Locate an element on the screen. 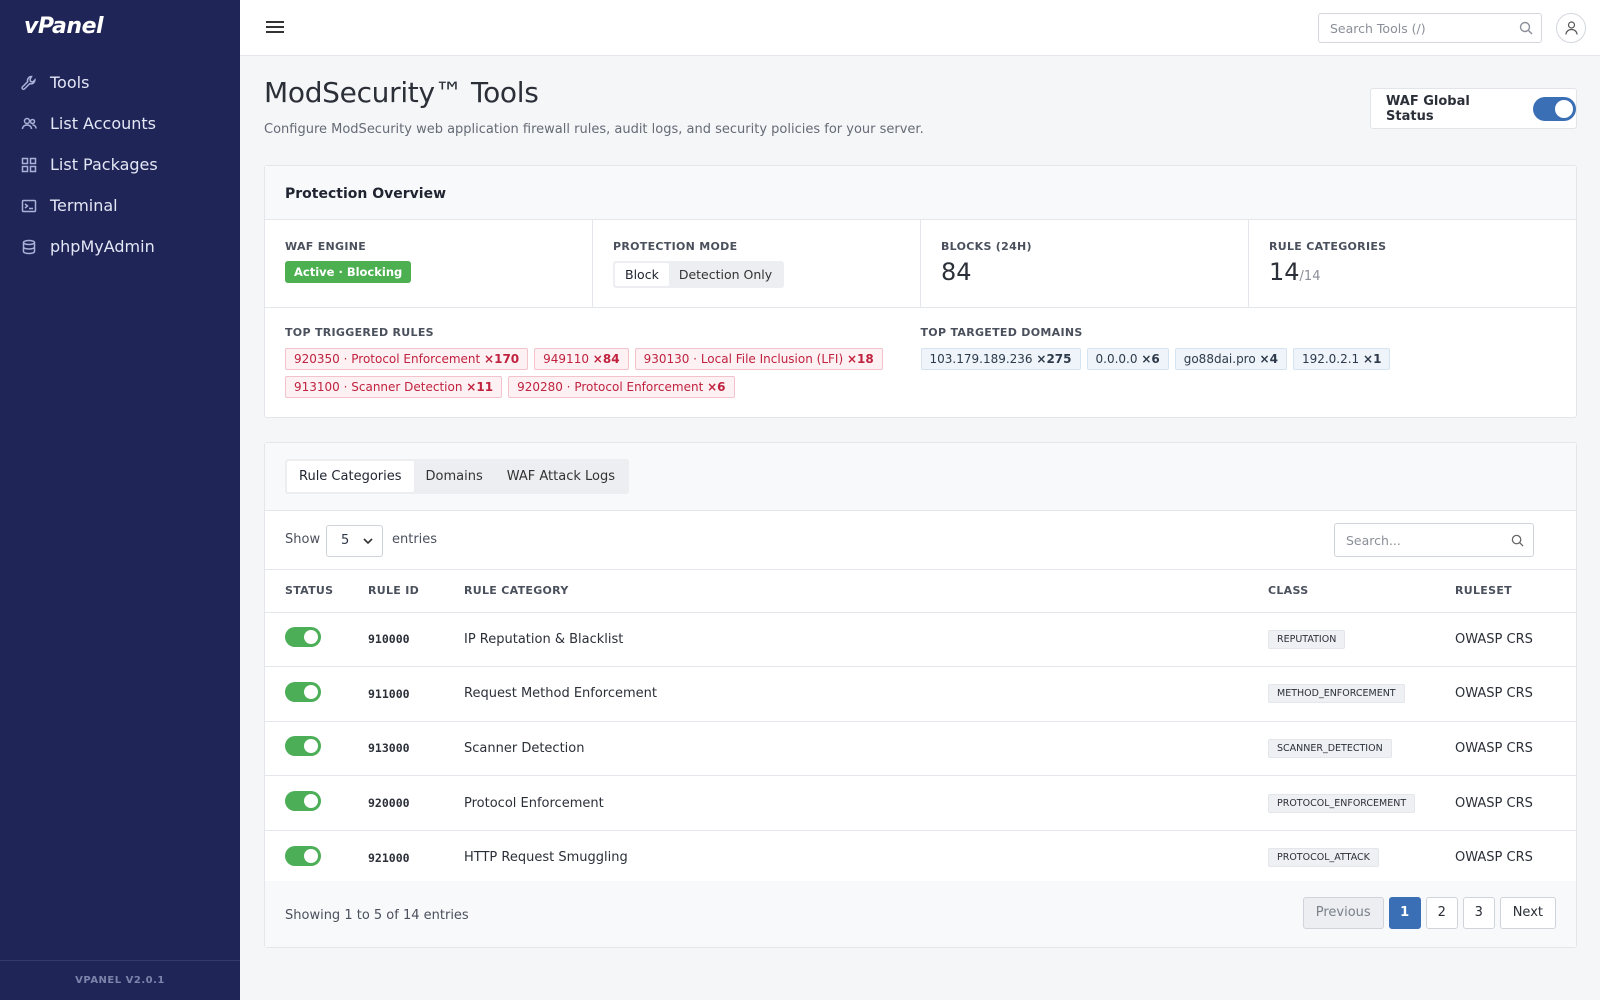  top-rule-chip: 913100 · Scanner Detection ×11 is located at coordinates (394, 387).